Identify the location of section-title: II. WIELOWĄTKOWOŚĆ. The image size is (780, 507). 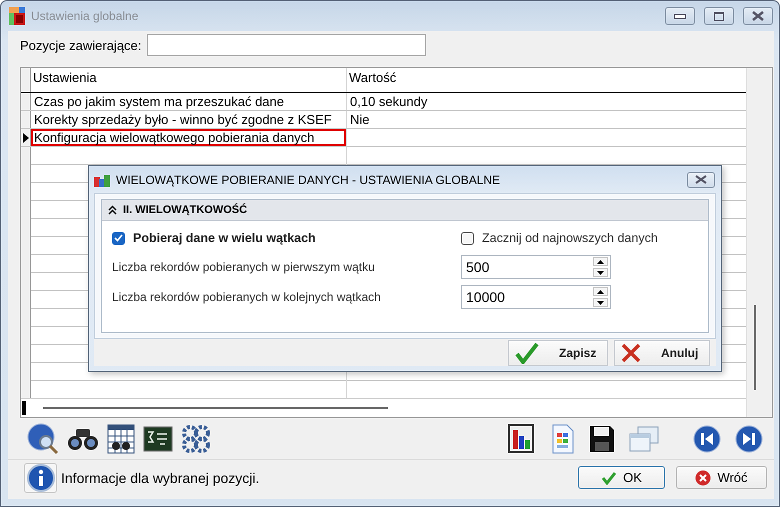
(185, 210).